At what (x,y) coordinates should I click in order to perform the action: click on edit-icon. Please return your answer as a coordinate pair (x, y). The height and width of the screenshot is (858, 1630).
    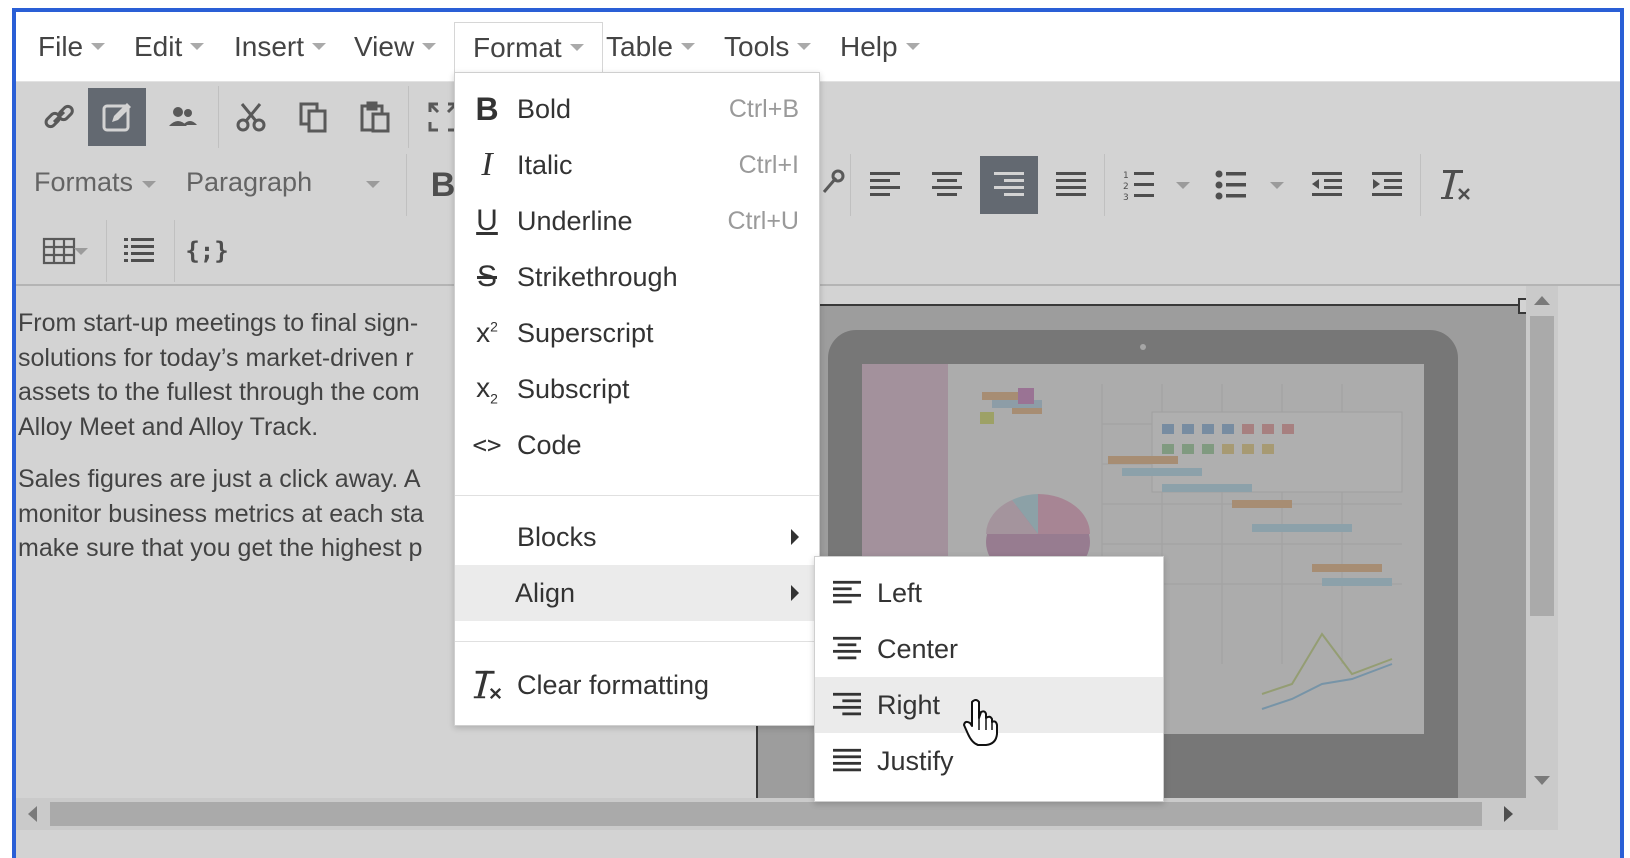
    Looking at the image, I should click on (116, 117).